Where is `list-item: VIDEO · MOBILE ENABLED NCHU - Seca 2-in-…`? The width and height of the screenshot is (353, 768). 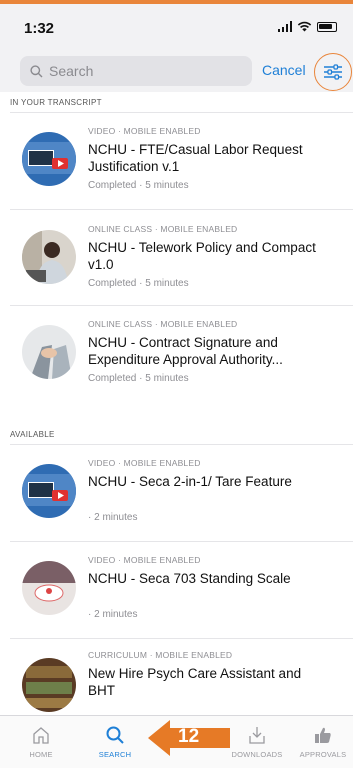
list-item: VIDEO · MOBILE ENABLED NCHU - Seca 2-in-… is located at coordinates (176, 491).